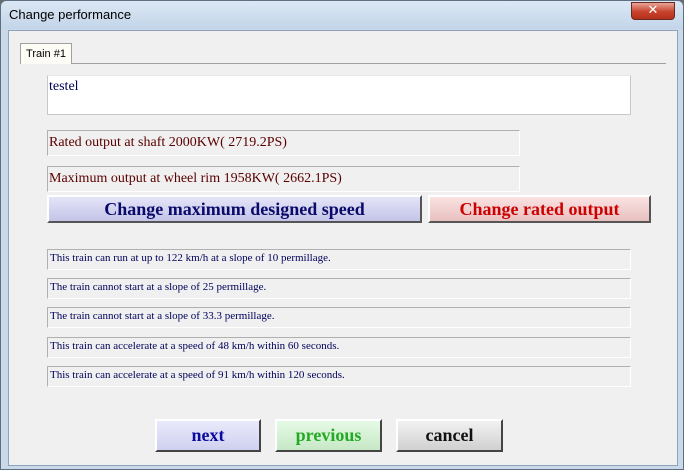  What do you see at coordinates (70, 14) in the screenshot?
I see `window-title: Change performance` at bounding box center [70, 14].